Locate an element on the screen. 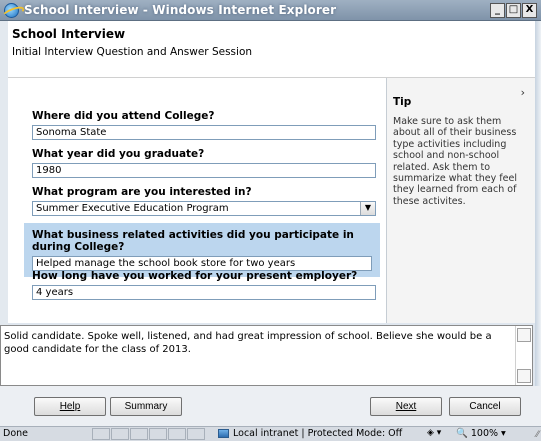 The height and width of the screenshot is (441, 541). program-select-value: Summer Executive Education Program is located at coordinates (204, 208).